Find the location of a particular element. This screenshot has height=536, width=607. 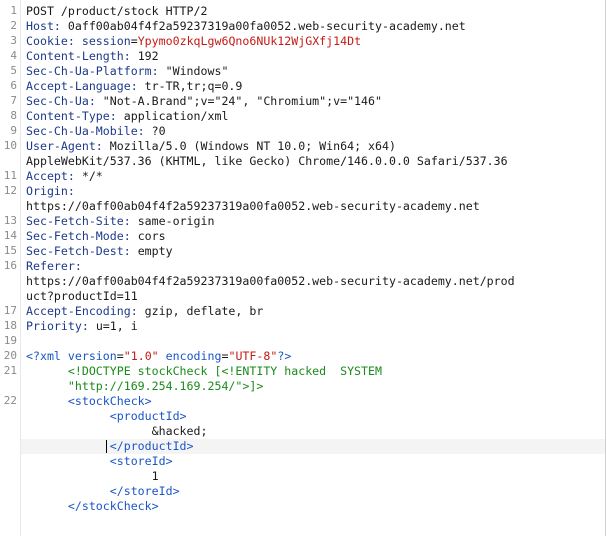

code-token: </stockCheck> is located at coordinates (92, 506).